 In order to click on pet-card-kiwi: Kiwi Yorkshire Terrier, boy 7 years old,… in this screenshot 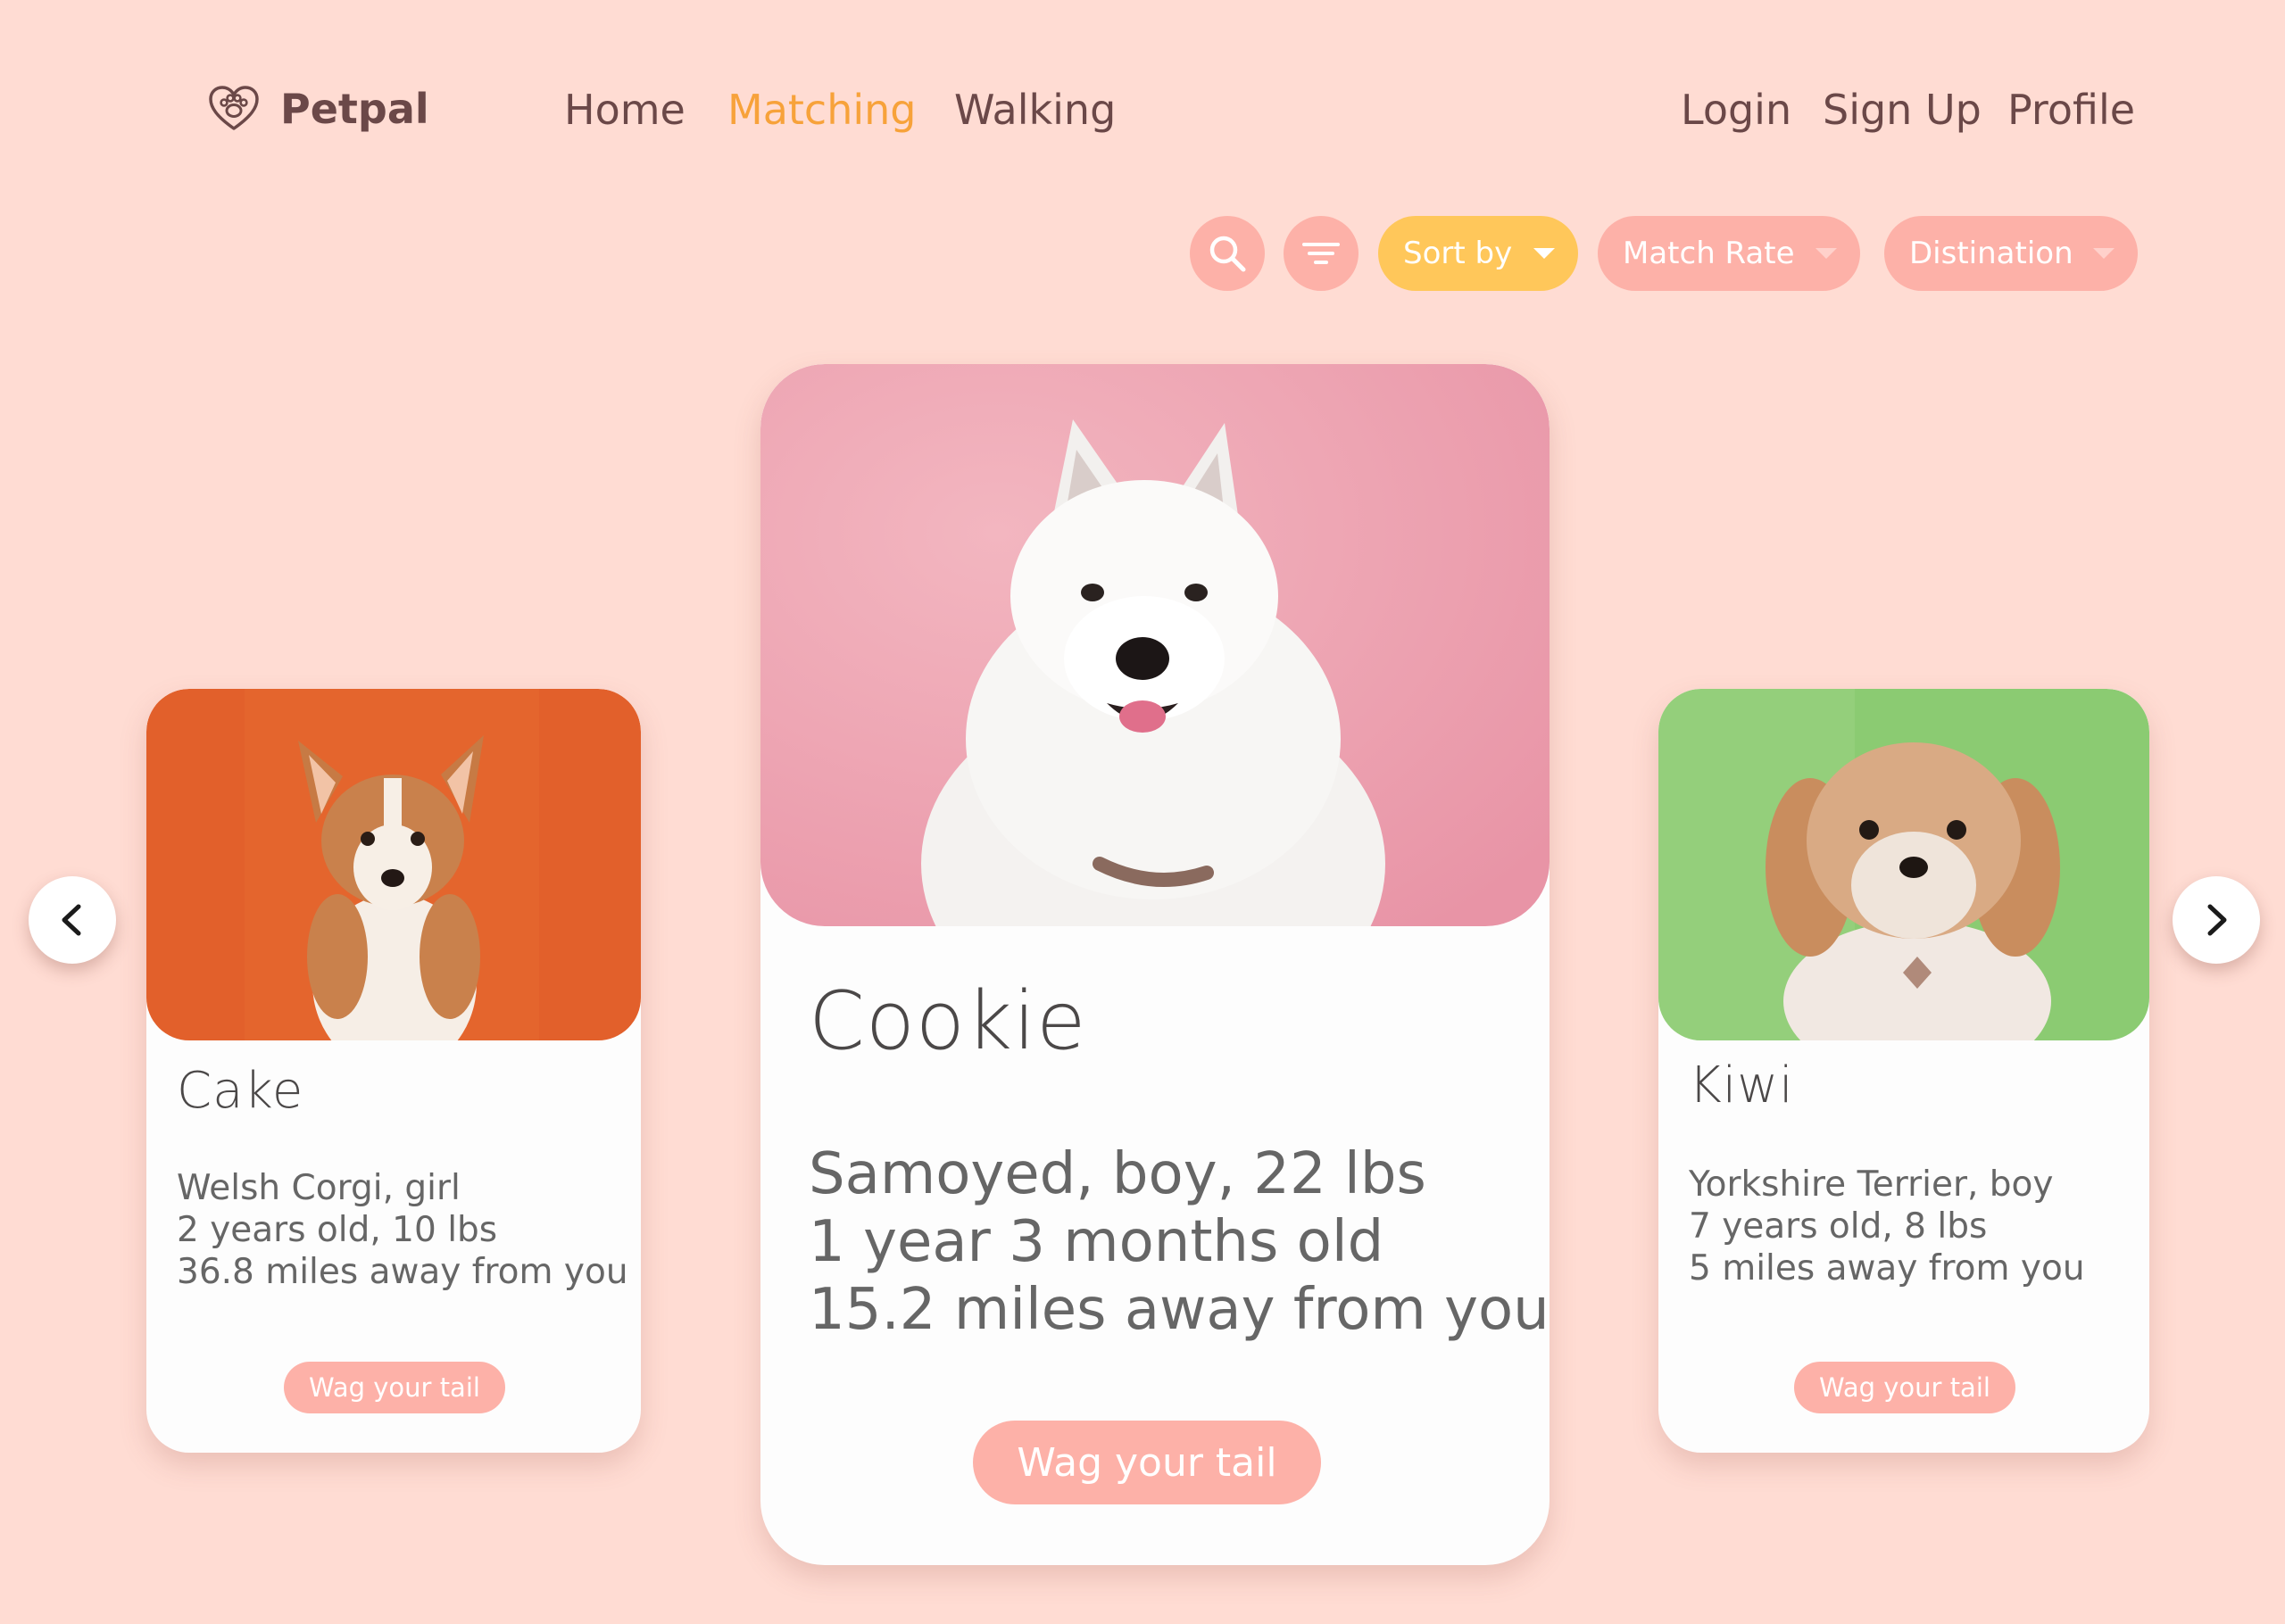, I will do `click(1903, 1071)`.